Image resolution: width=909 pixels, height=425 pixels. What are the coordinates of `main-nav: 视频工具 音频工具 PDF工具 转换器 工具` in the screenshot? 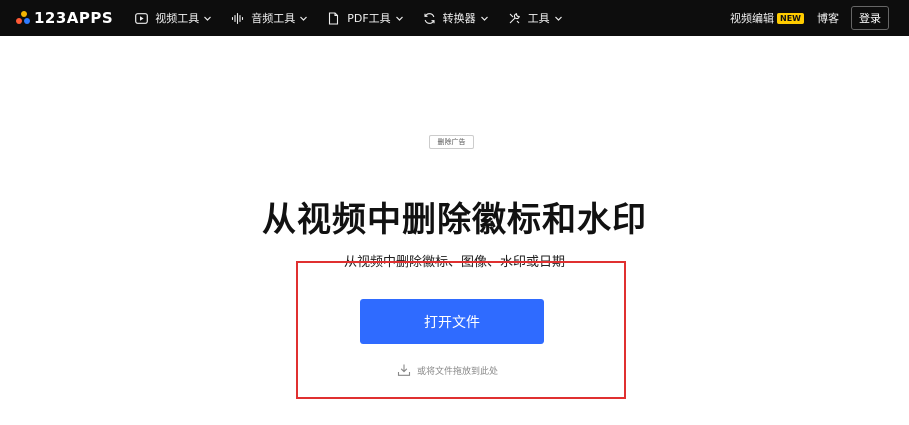 It's located at (358, 18).